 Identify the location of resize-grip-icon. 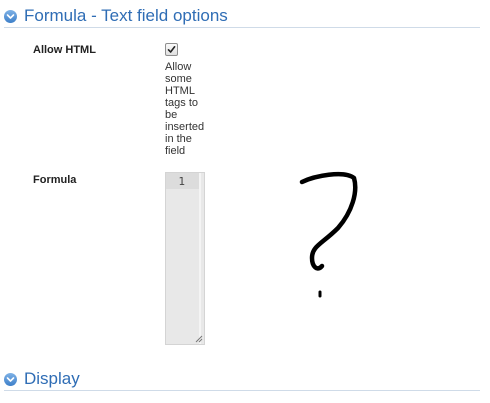
(198, 338).